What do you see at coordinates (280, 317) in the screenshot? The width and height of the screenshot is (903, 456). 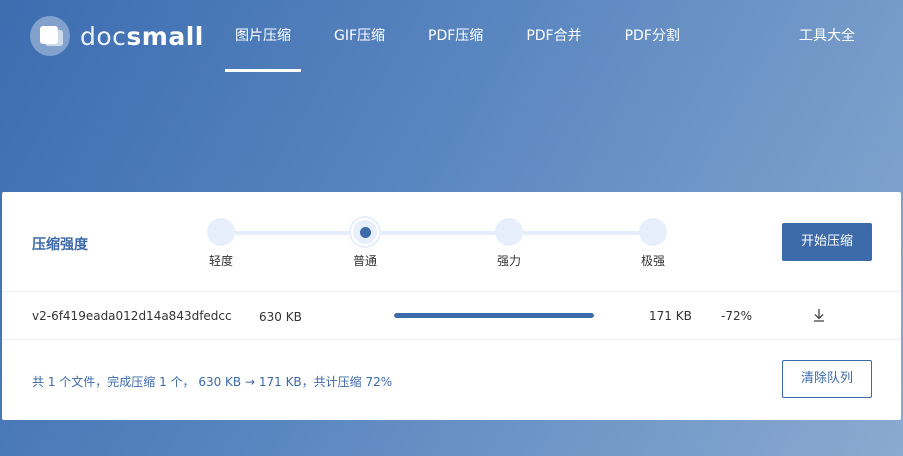 I see `file-original-size: 630 KB` at bounding box center [280, 317].